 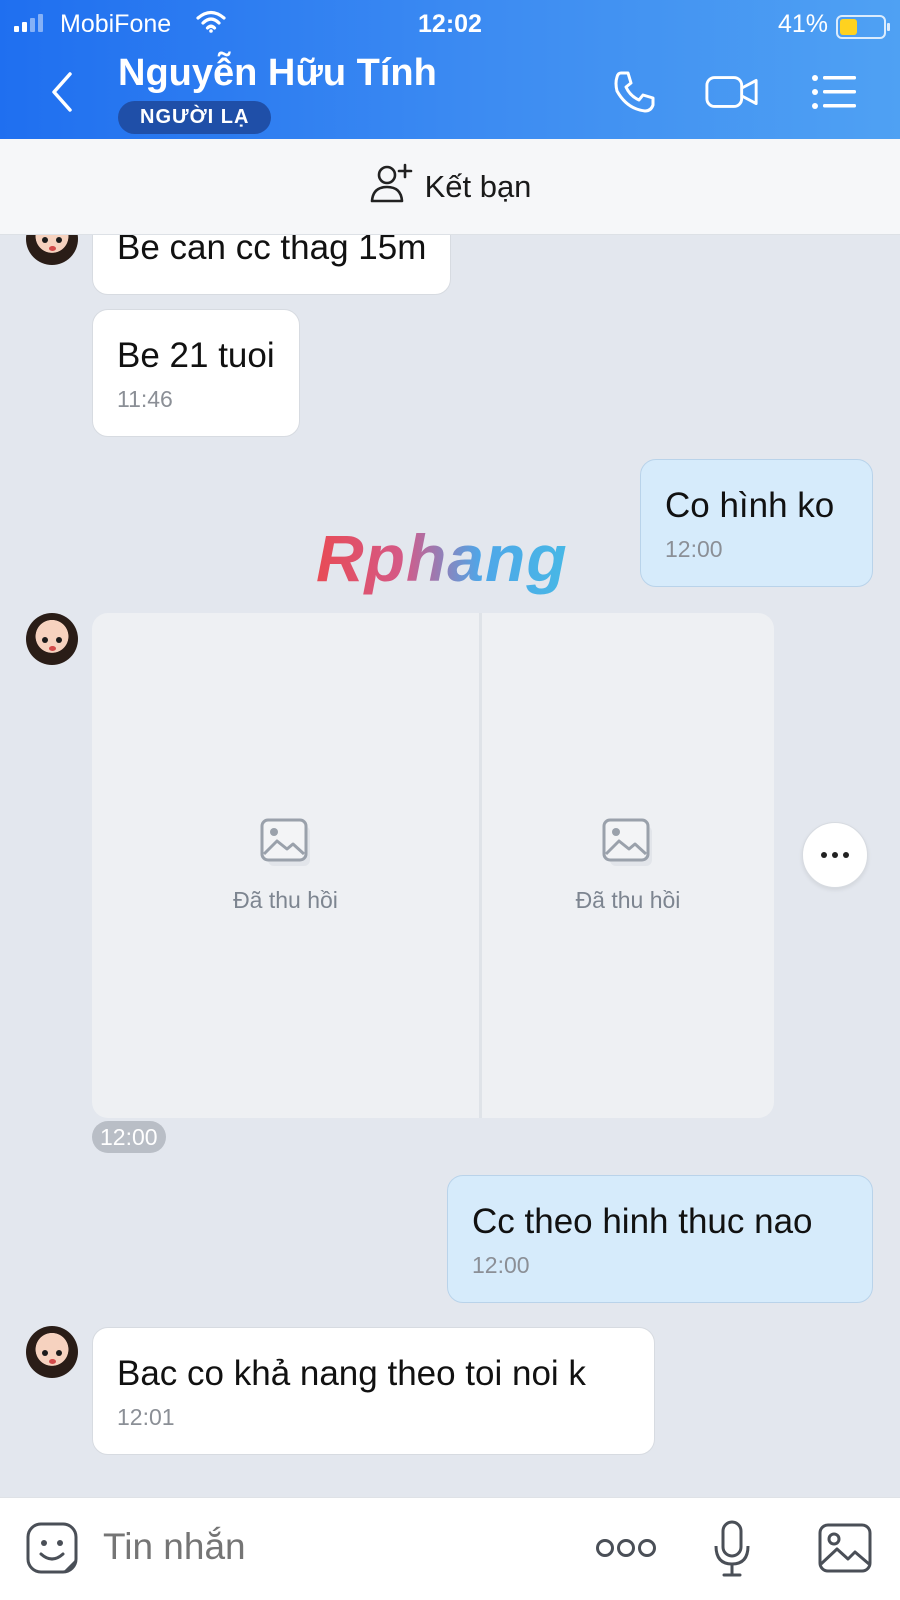 What do you see at coordinates (277, 73) in the screenshot?
I see `contact-name: Nguyễn Hữu Tính` at bounding box center [277, 73].